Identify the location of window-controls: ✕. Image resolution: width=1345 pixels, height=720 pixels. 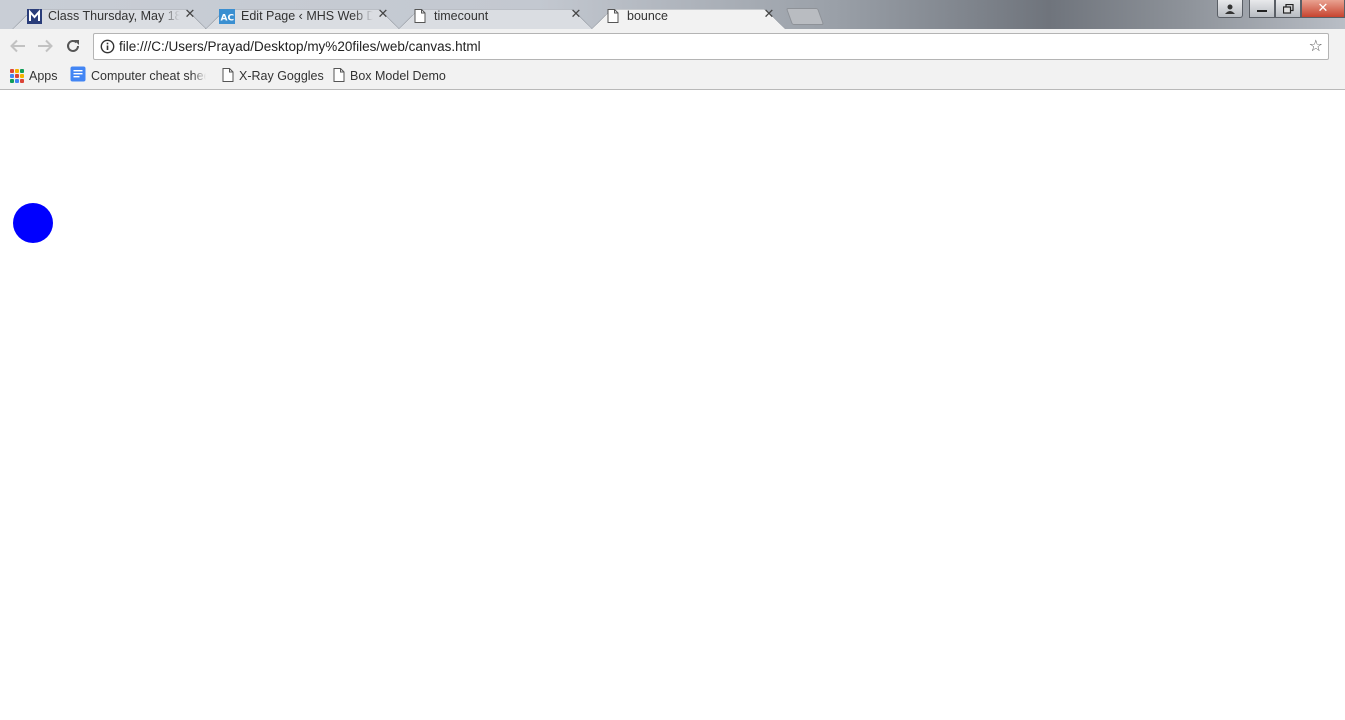
(1281, 10).